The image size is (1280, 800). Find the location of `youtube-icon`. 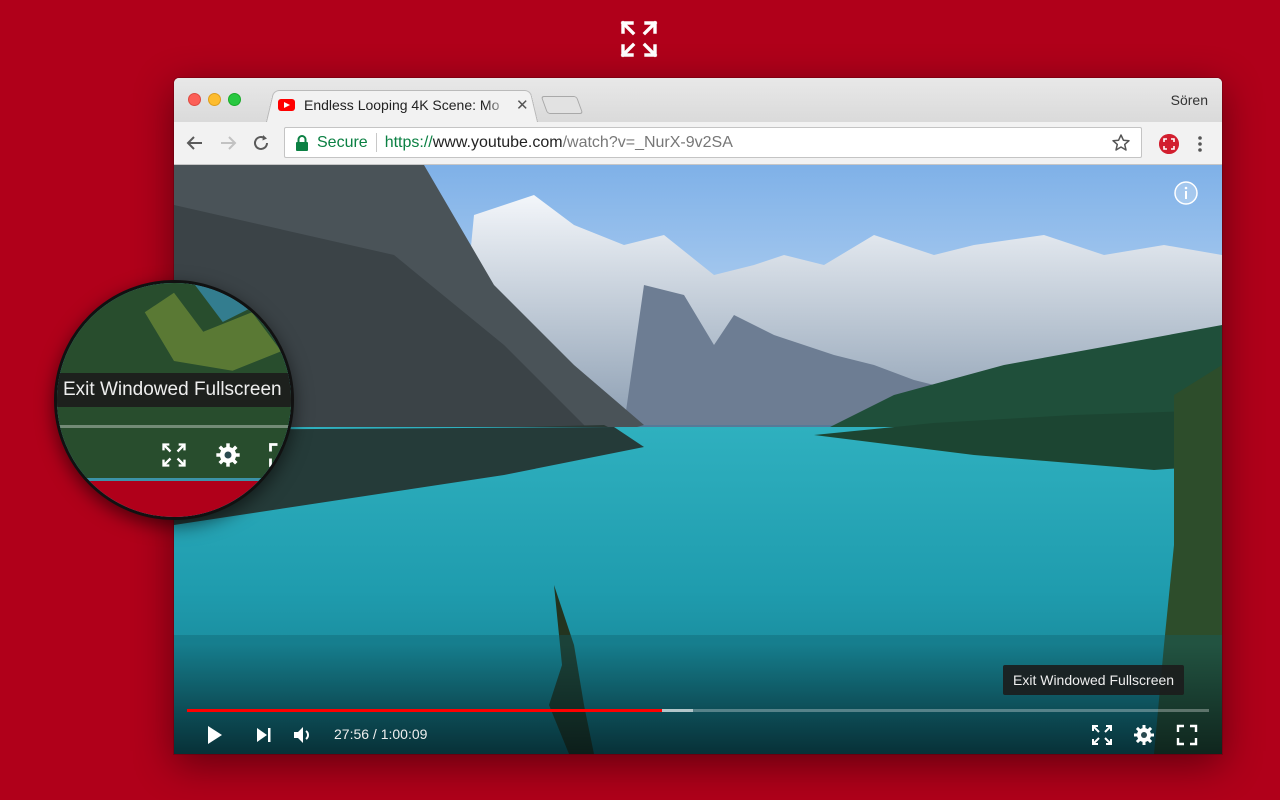

youtube-icon is located at coordinates (286, 105).